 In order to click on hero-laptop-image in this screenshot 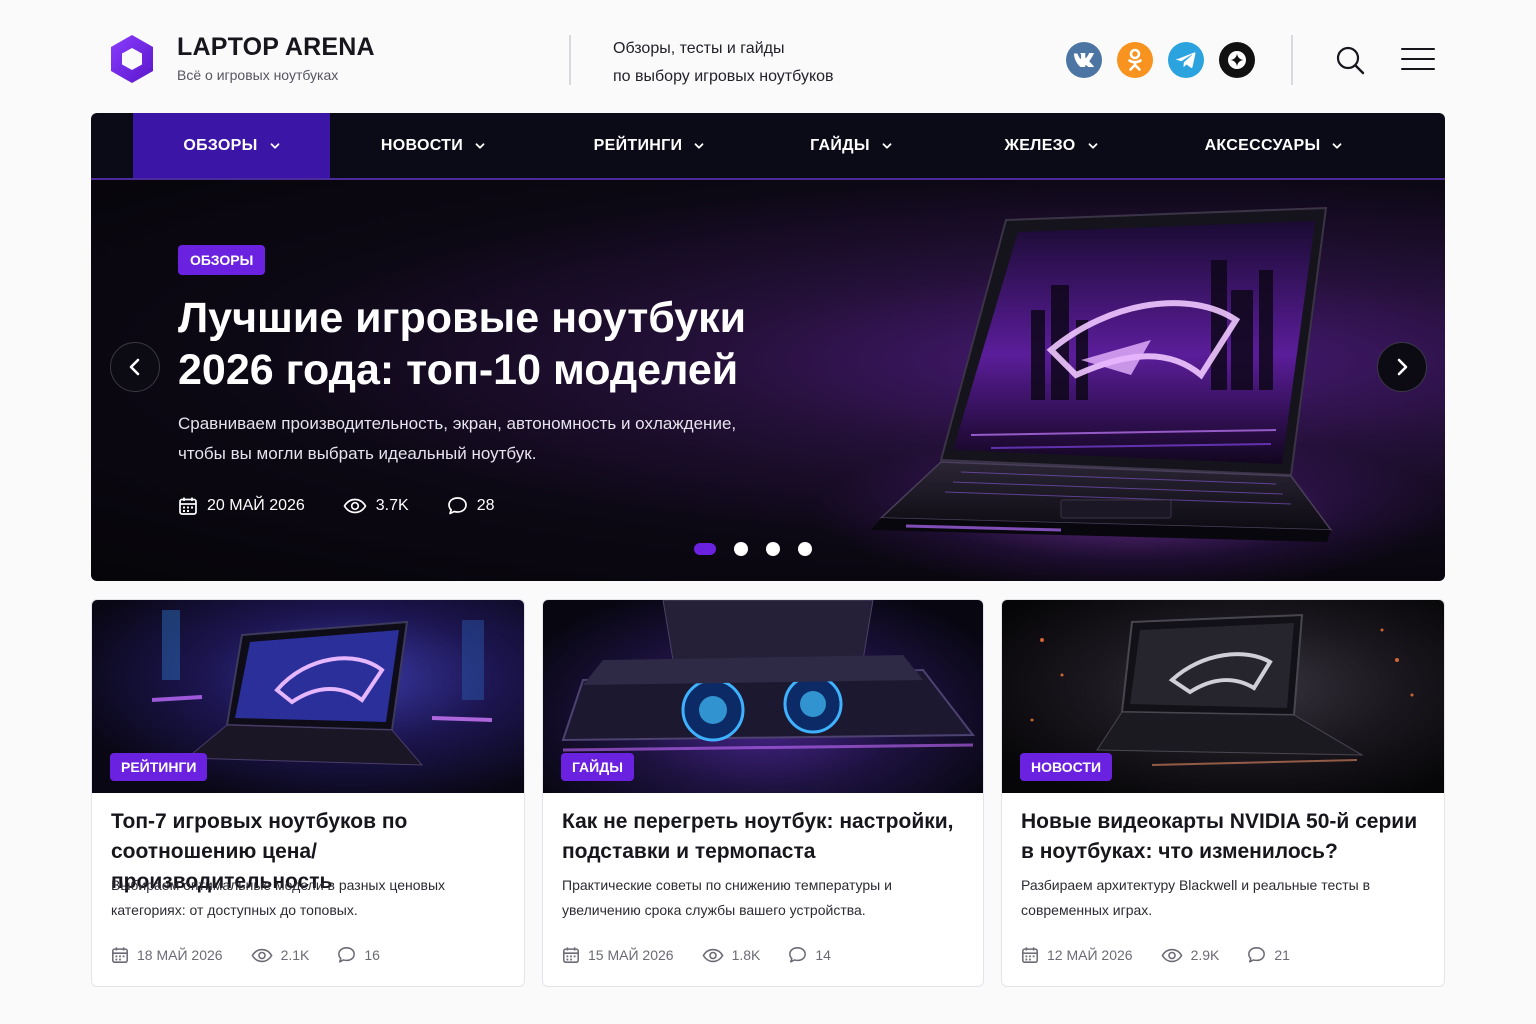, I will do `click(1102, 374)`.